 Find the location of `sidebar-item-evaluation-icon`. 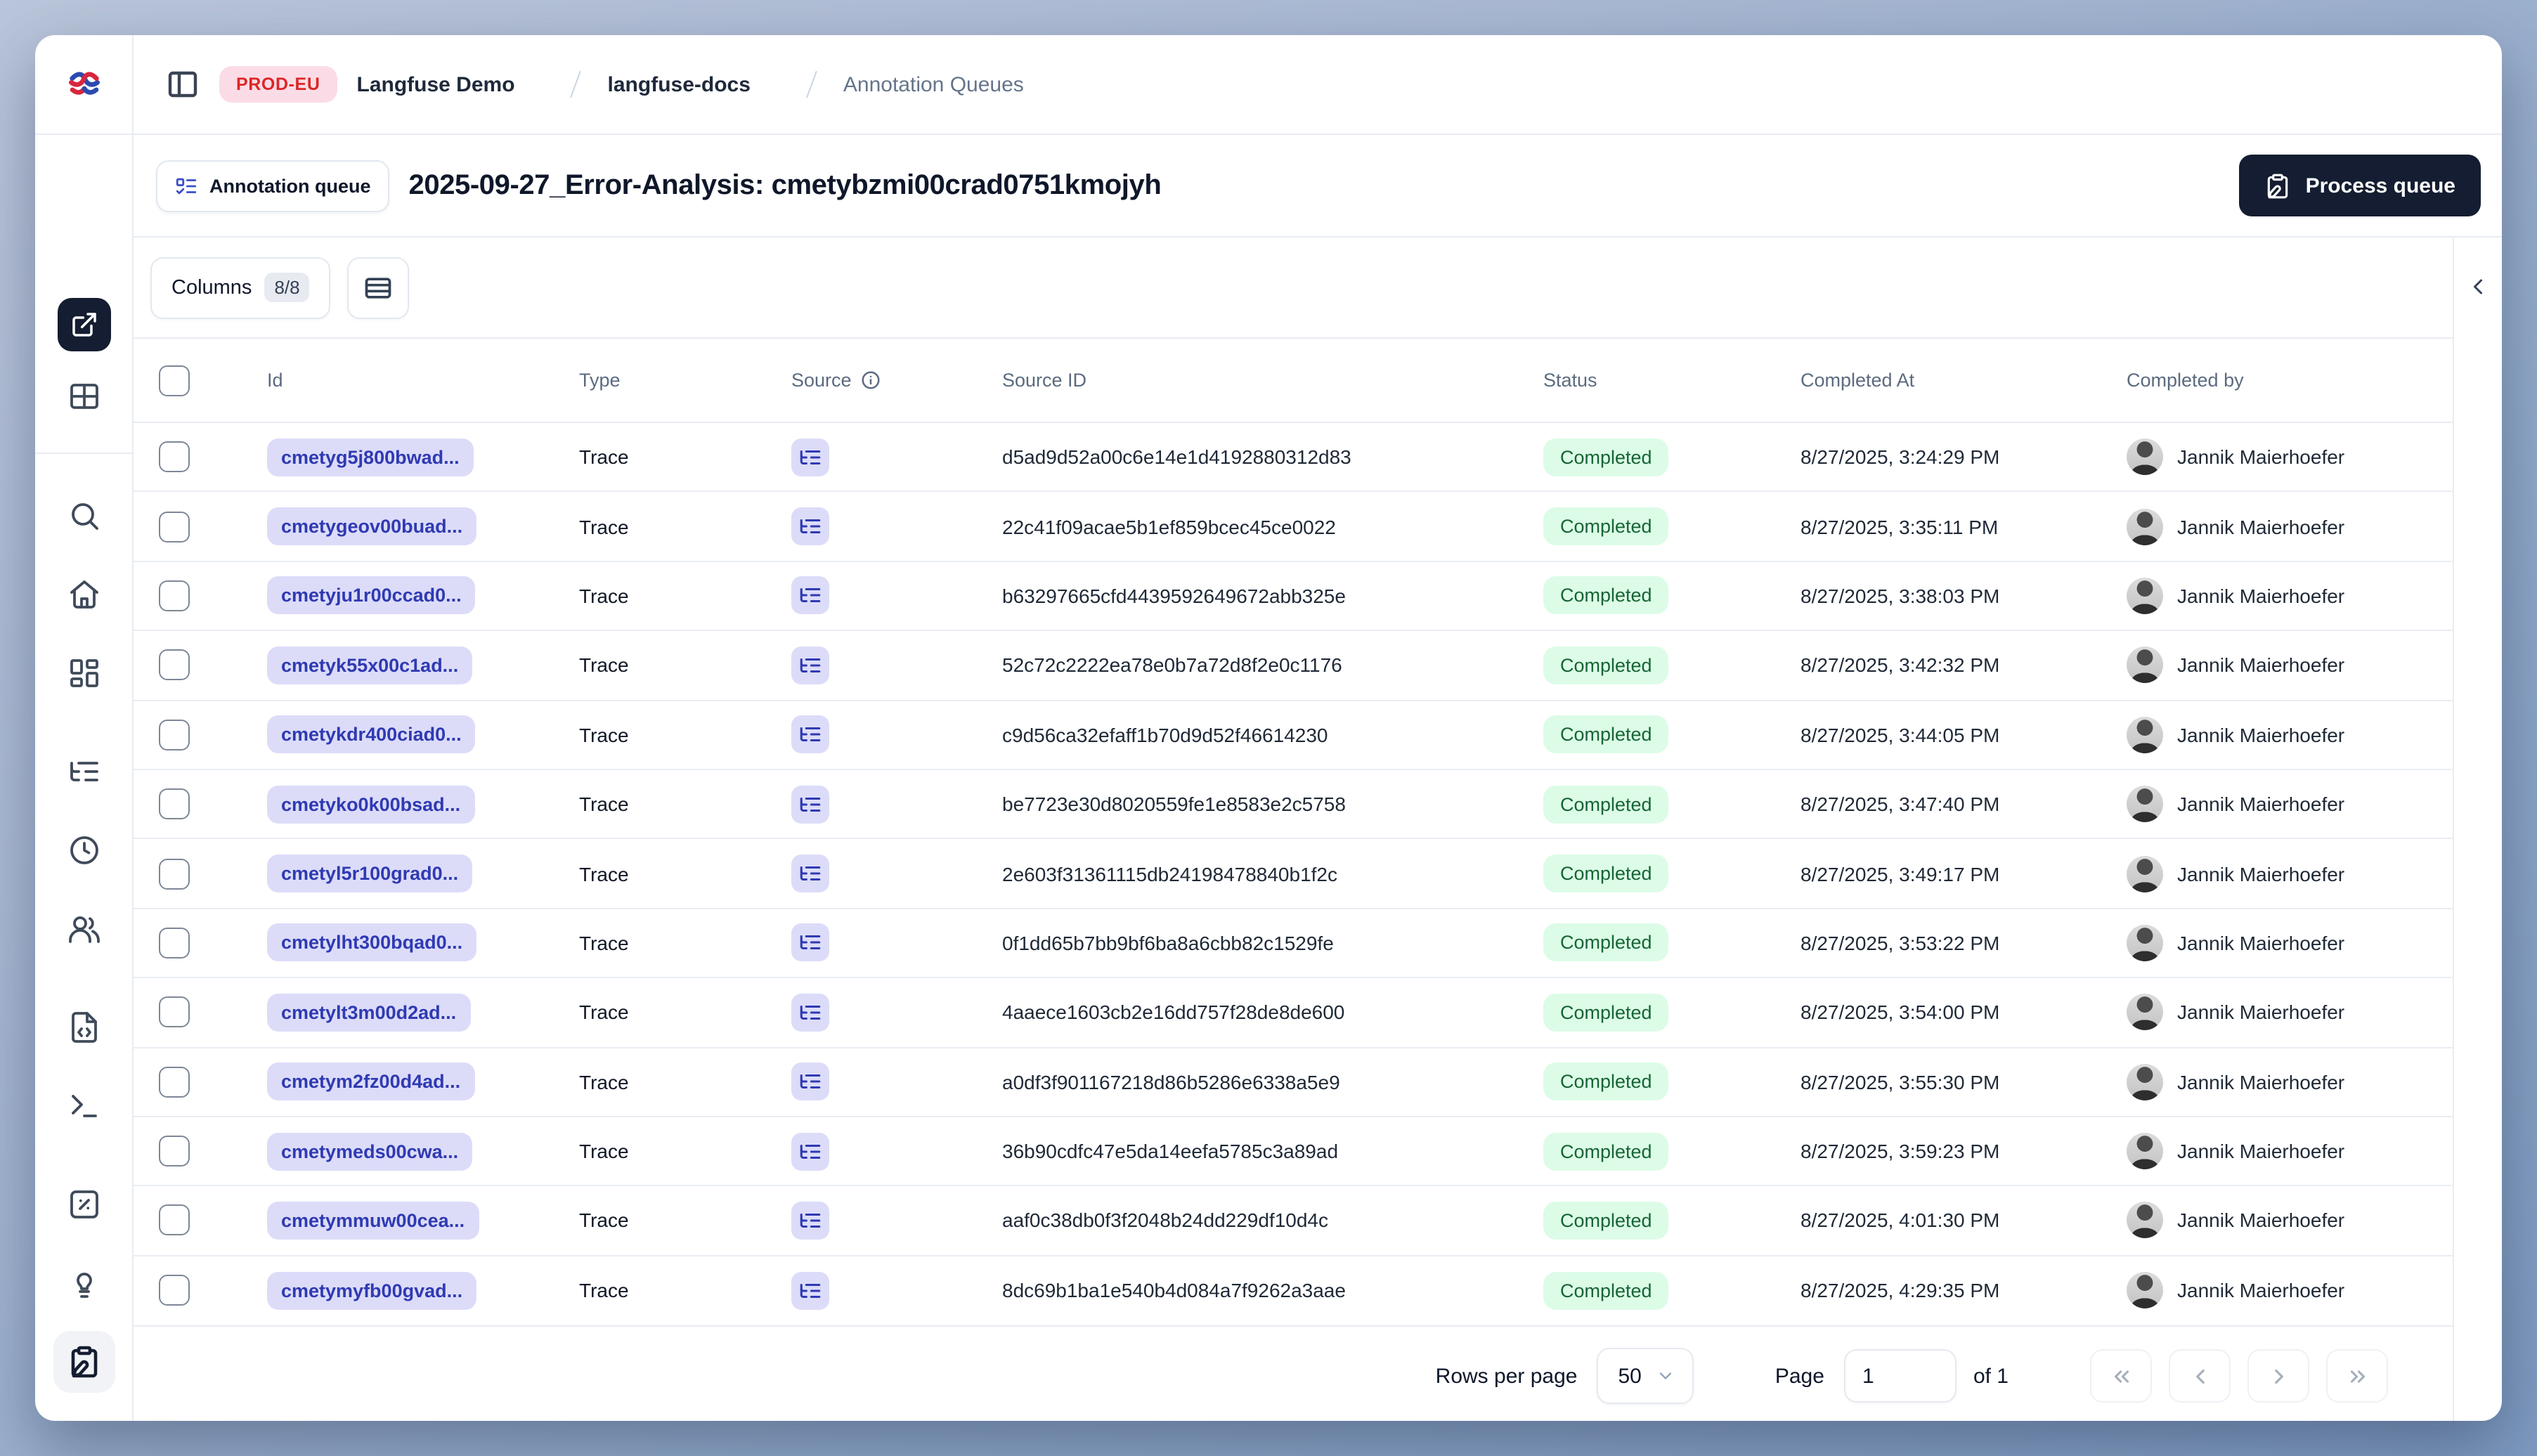

sidebar-item-evaluation-icon is located at coordinates (84, 1204).